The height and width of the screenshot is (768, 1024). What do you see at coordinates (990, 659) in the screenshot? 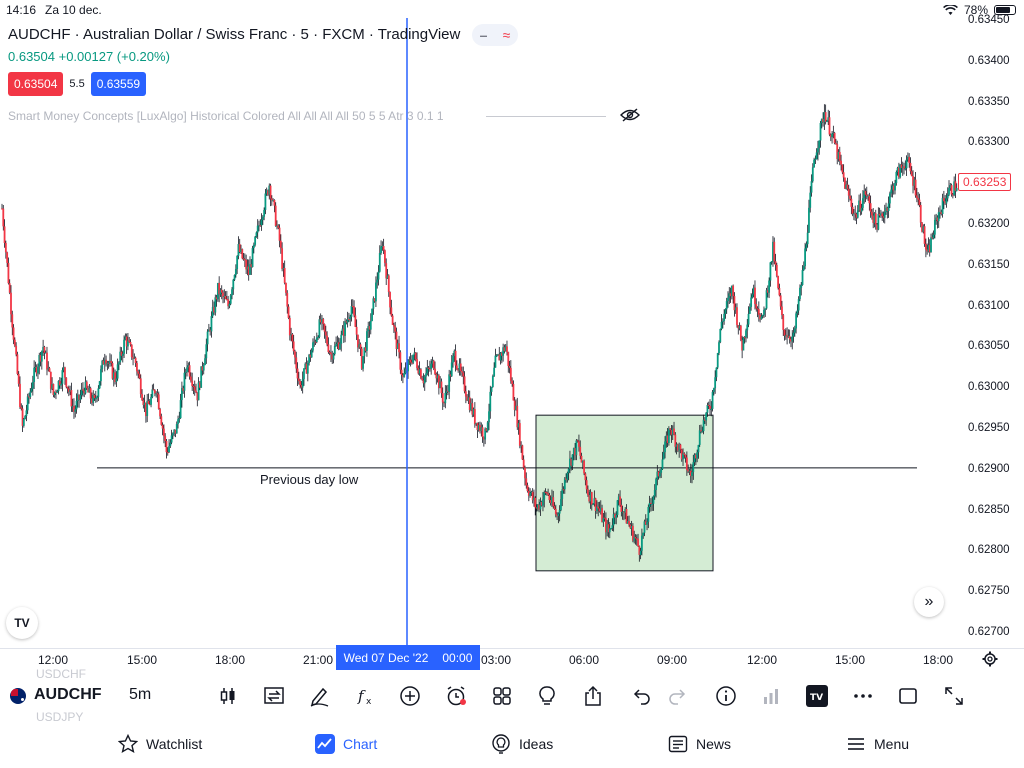
I see `settings-gear-icon` at bounding box center [990, 659].